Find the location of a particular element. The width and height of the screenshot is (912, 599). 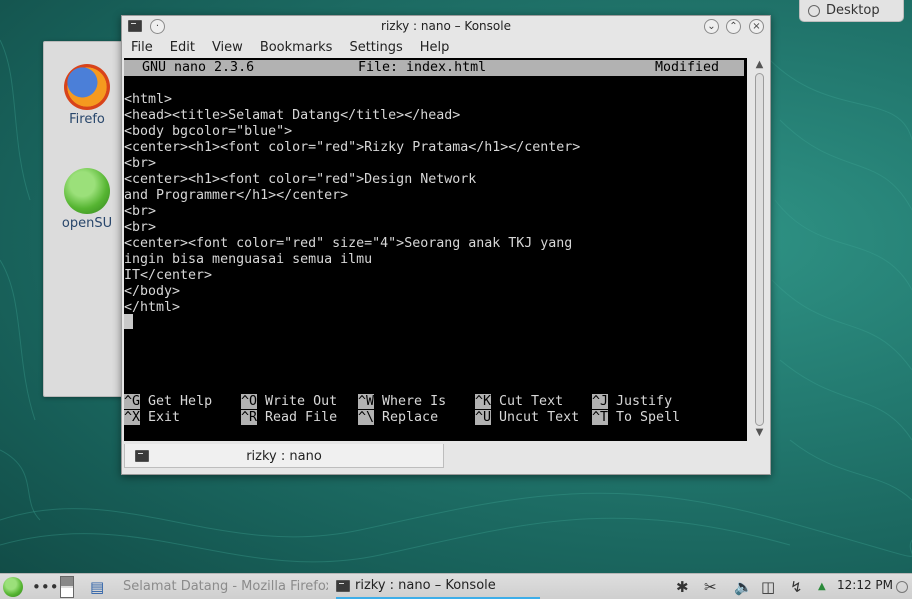

task-firefox: Selamat Datang - Mozilla Firefox is located at coordinates (223, 586).